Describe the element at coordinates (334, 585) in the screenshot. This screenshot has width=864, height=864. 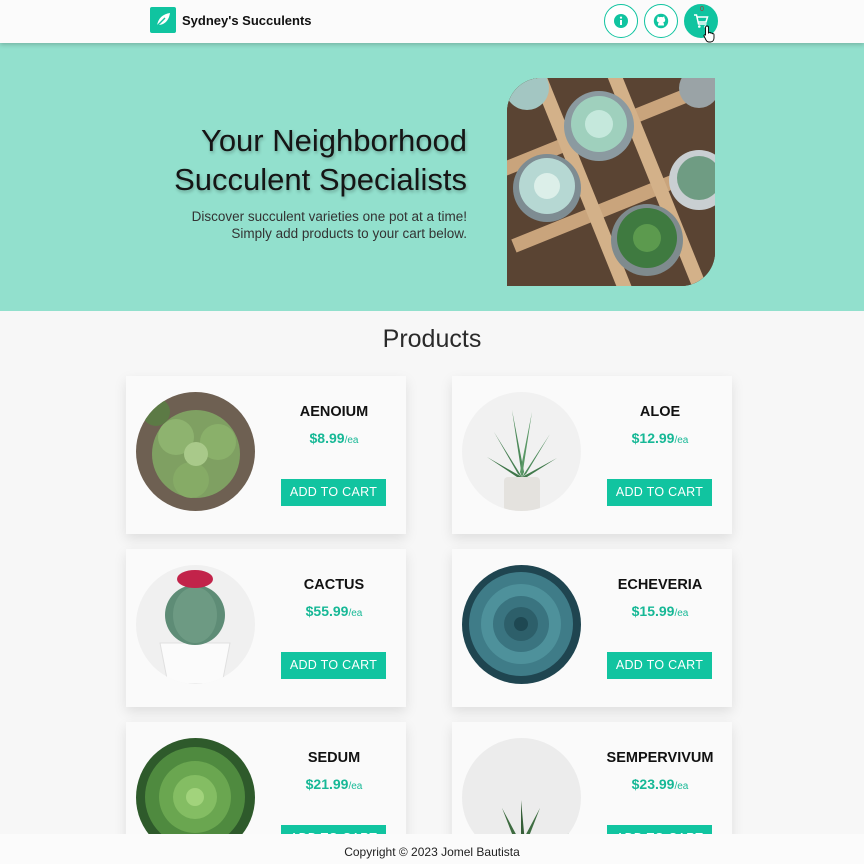
I see `product-name: CACTUS` at that location.